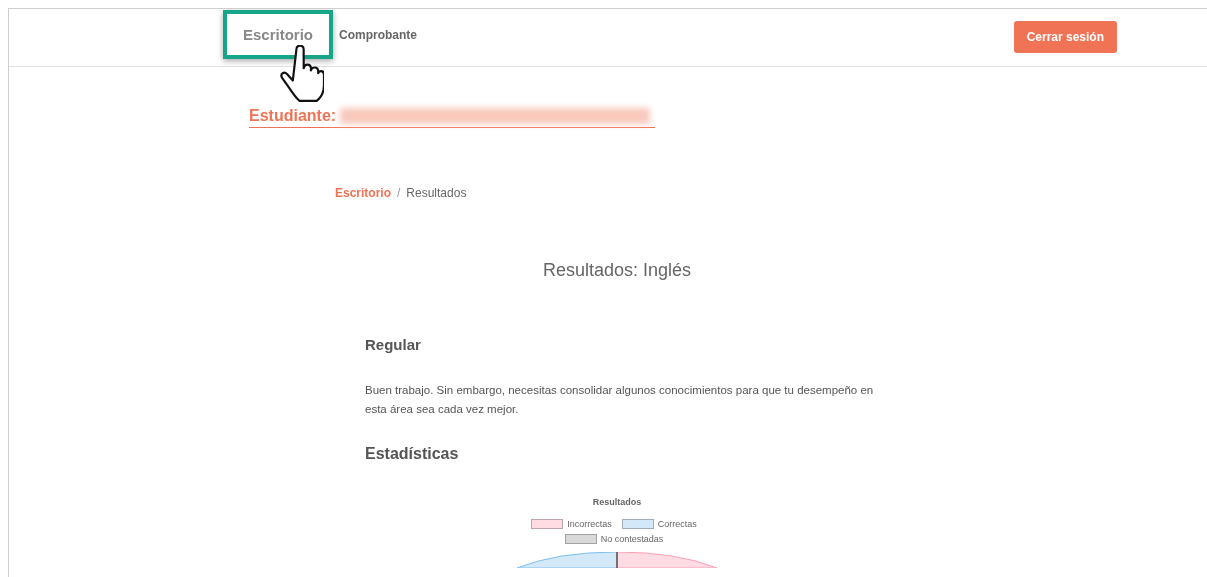  Describe the element at coordinates (620, 400) in the screenshot. I see `result-message: Buen trabajo. Sin embargo, necesitas consolidar algunos conocimientos para que tu desempeño en esta área sea cada vez mejor.` at that location.